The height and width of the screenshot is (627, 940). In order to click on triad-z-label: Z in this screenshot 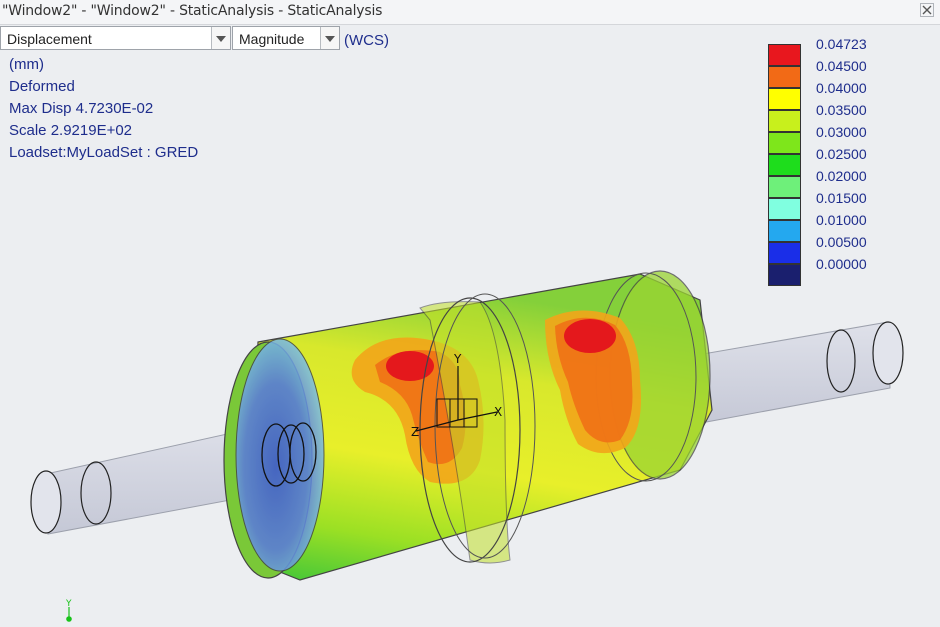, I will do `click(415, 432)`.